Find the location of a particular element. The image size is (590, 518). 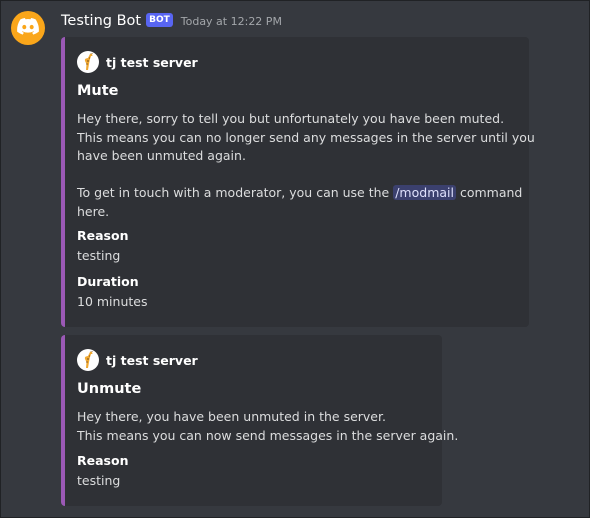

username: Testing Bot is located at coordinates (101, 21).